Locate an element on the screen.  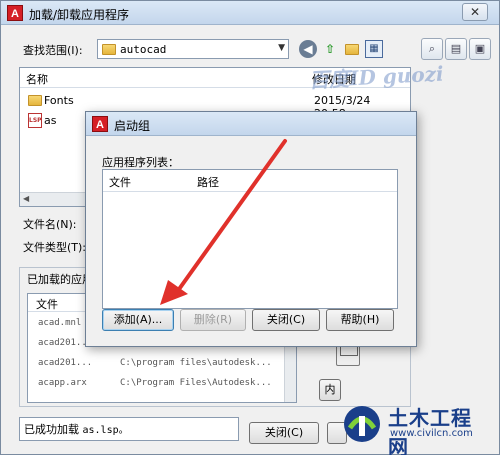
annotation-arrow is located at coordinates (223, 222).